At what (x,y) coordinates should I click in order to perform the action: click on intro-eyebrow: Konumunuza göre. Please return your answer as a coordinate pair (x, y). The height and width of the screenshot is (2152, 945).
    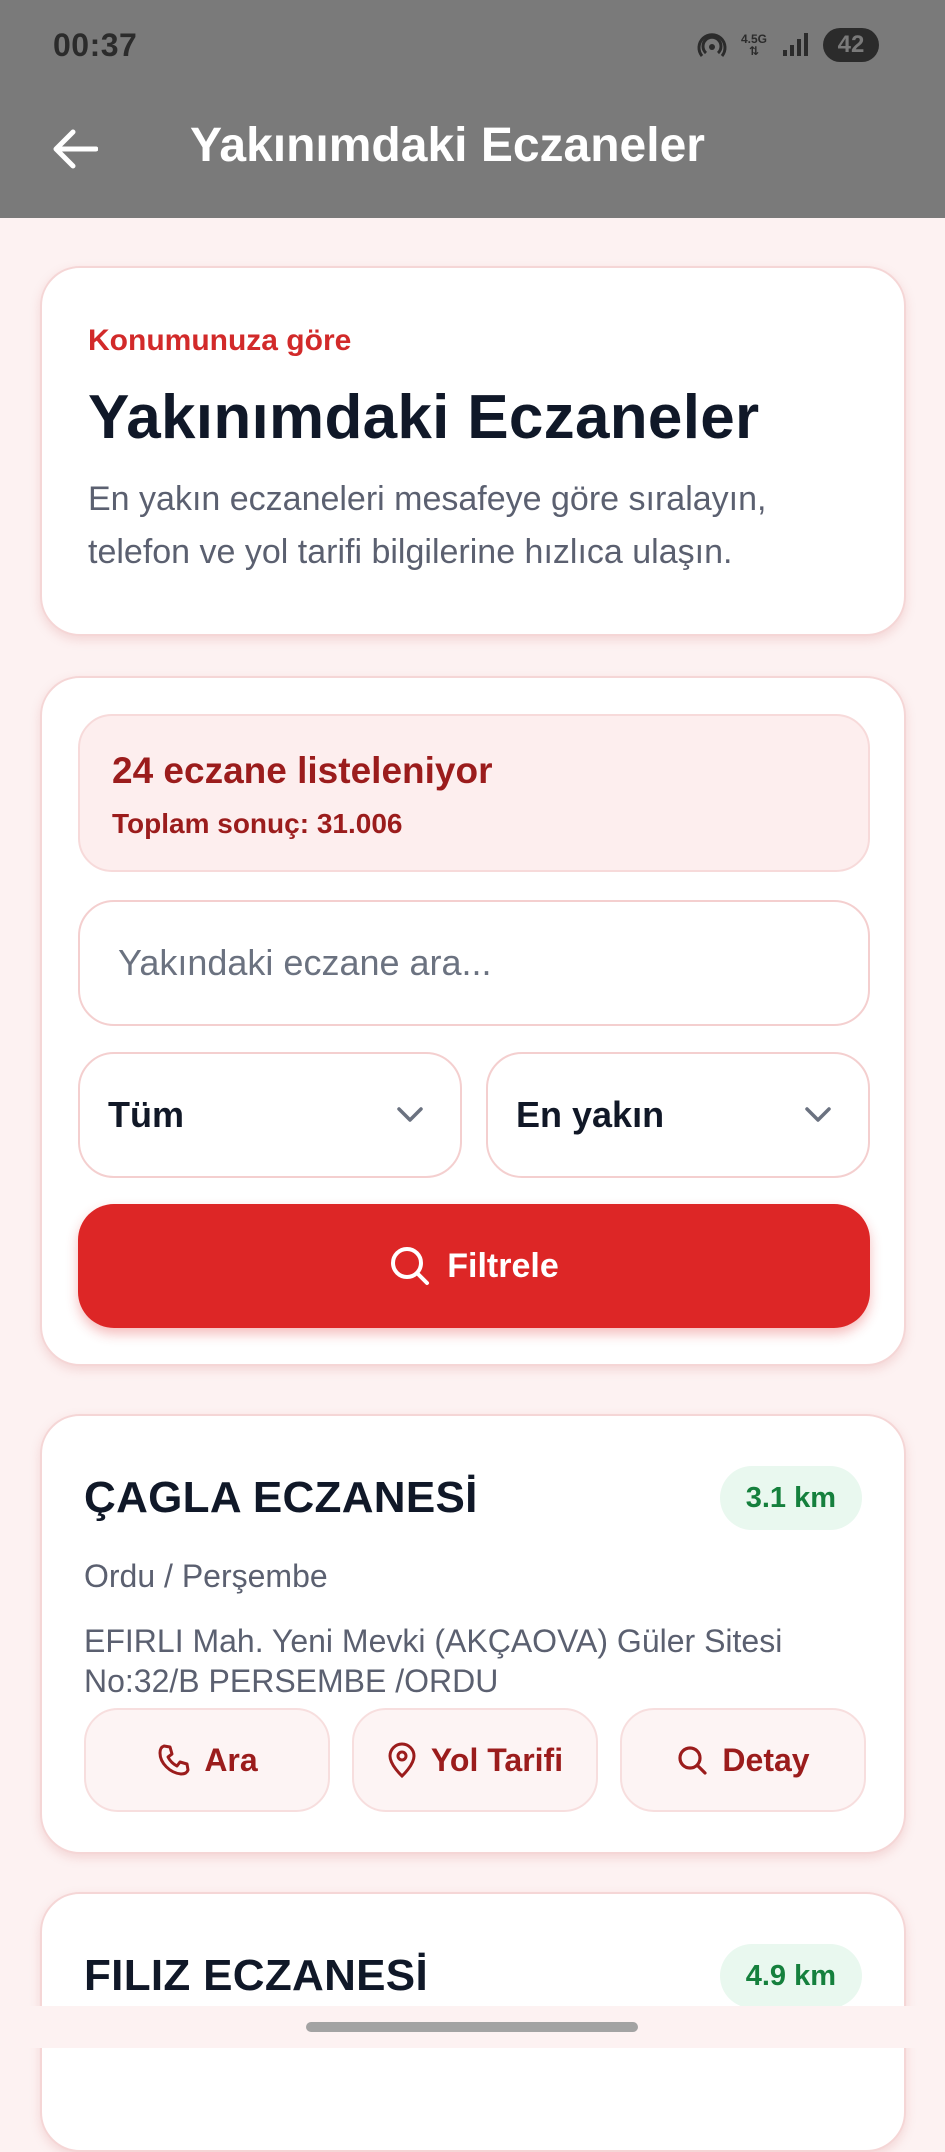
    Looking at the image, I should click on (220, 340).